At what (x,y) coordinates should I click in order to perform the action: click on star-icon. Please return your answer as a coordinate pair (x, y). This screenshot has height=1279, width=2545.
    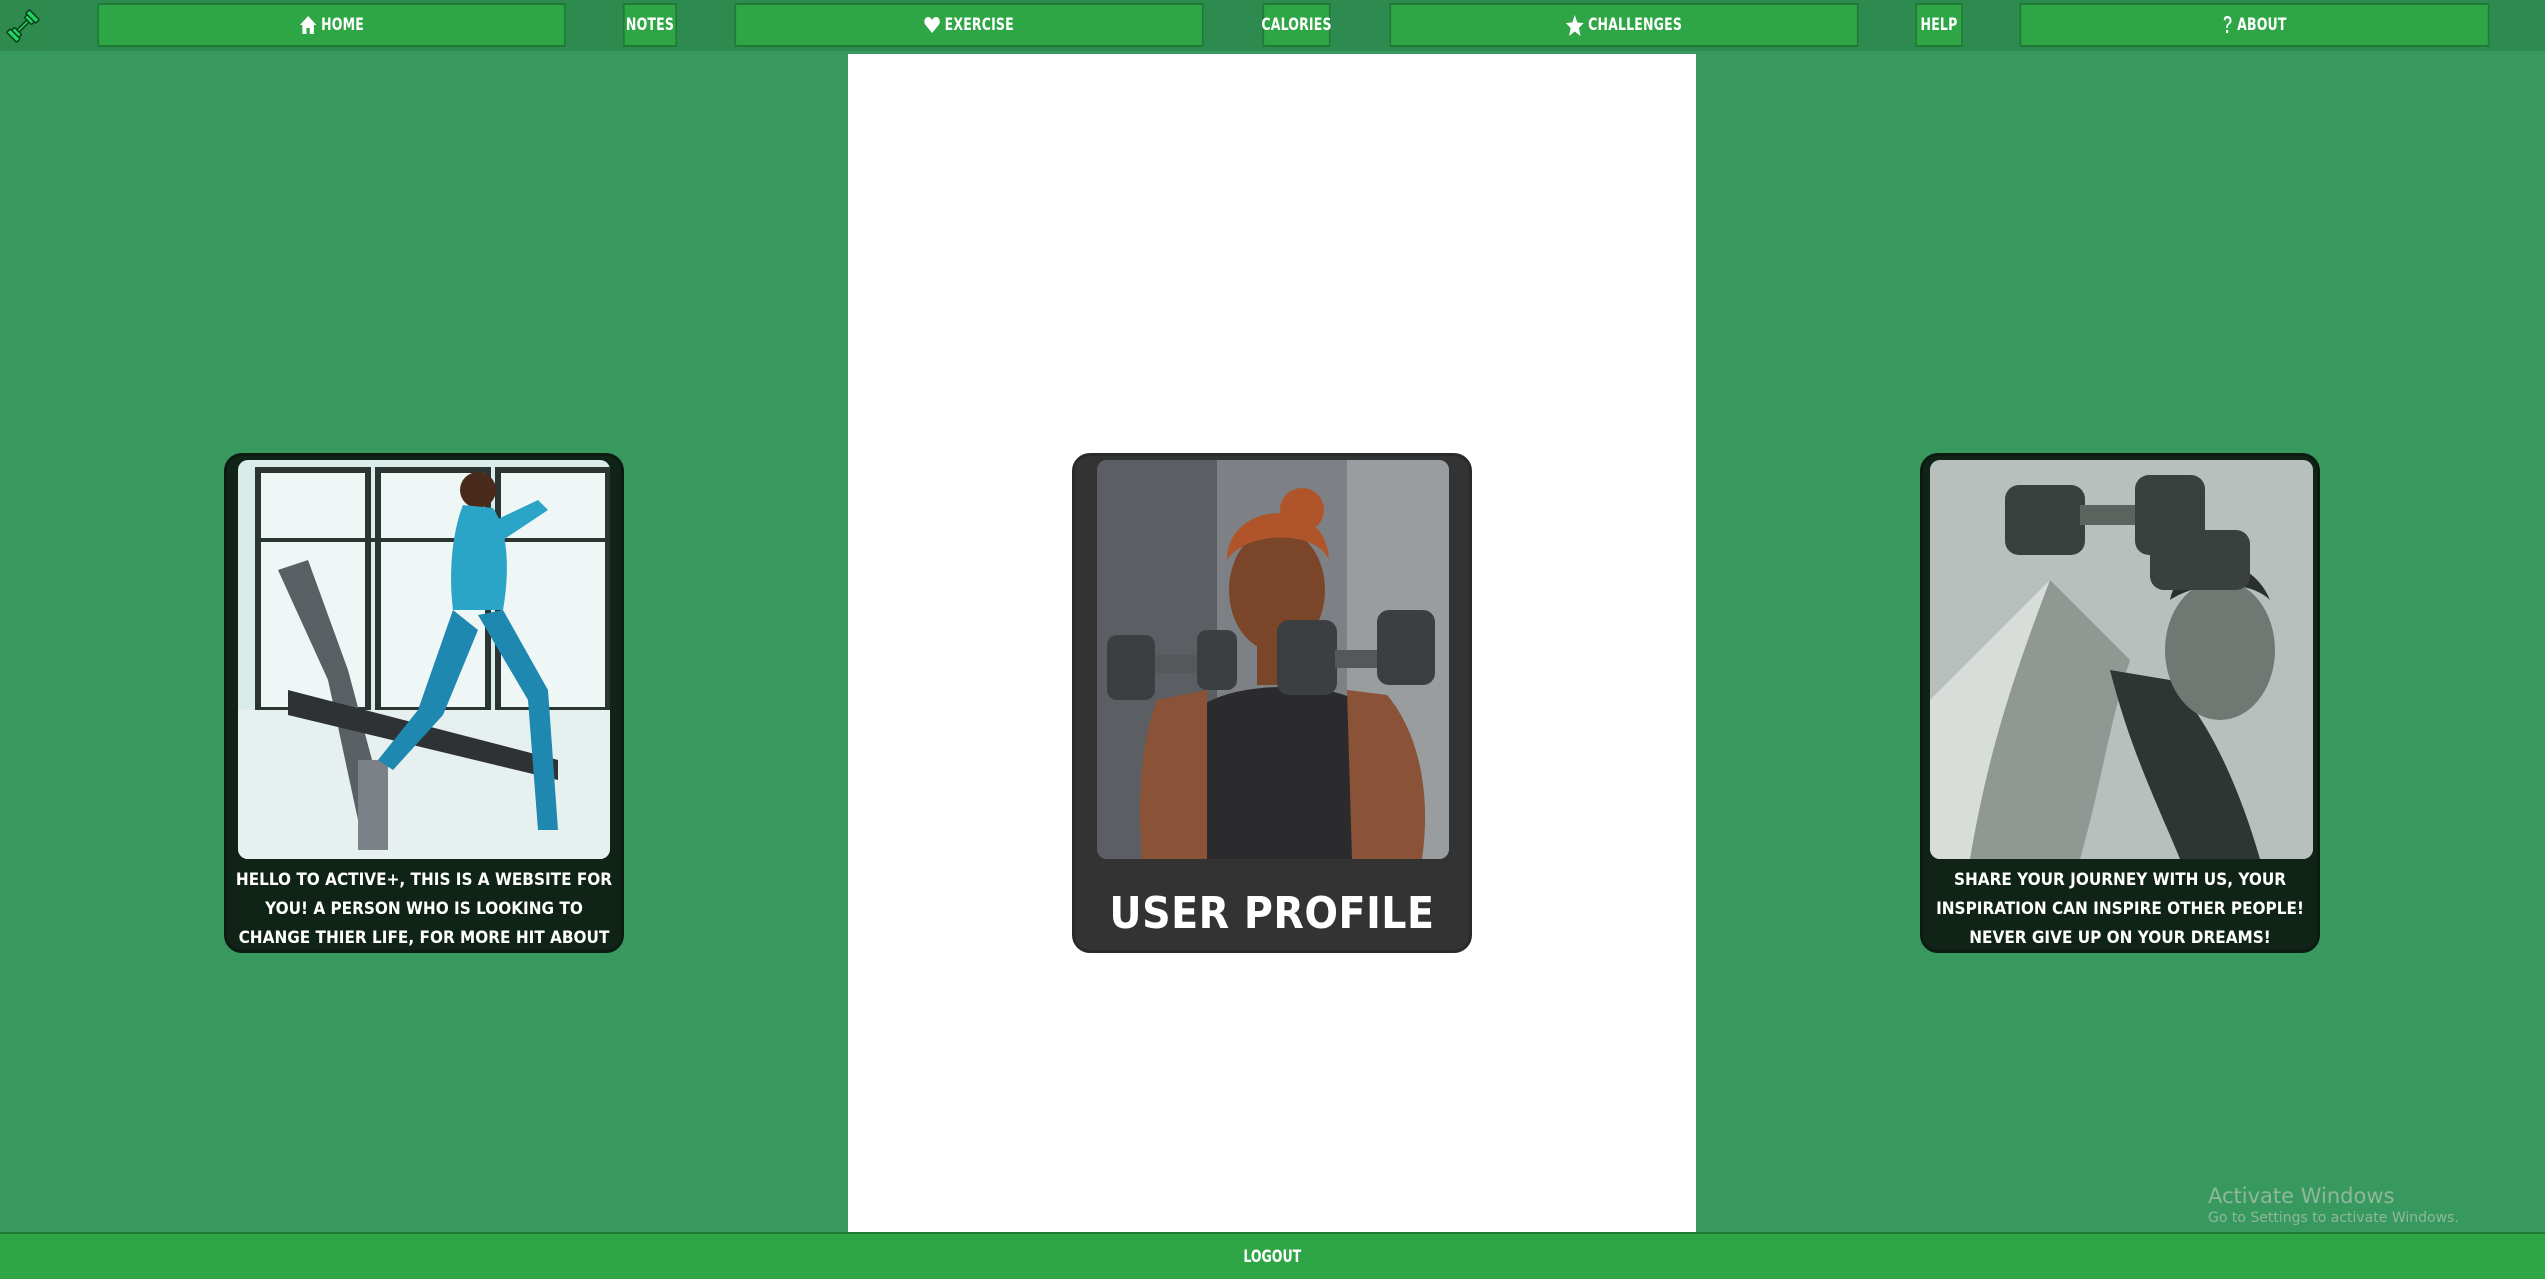
    Looking at the image, I should click on (1574, 25).